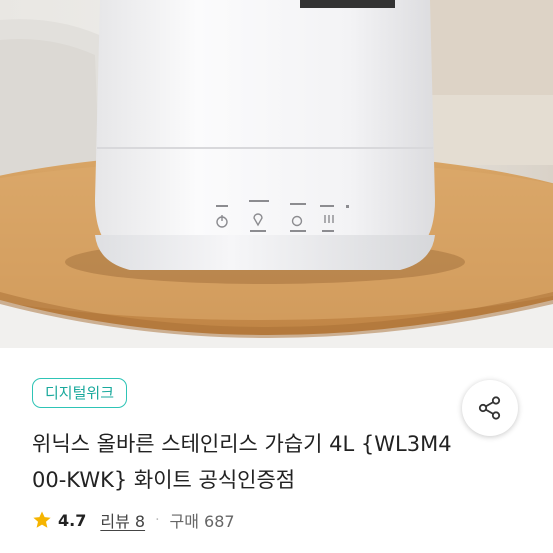  I want to click on share-icon, so click(489, 408).